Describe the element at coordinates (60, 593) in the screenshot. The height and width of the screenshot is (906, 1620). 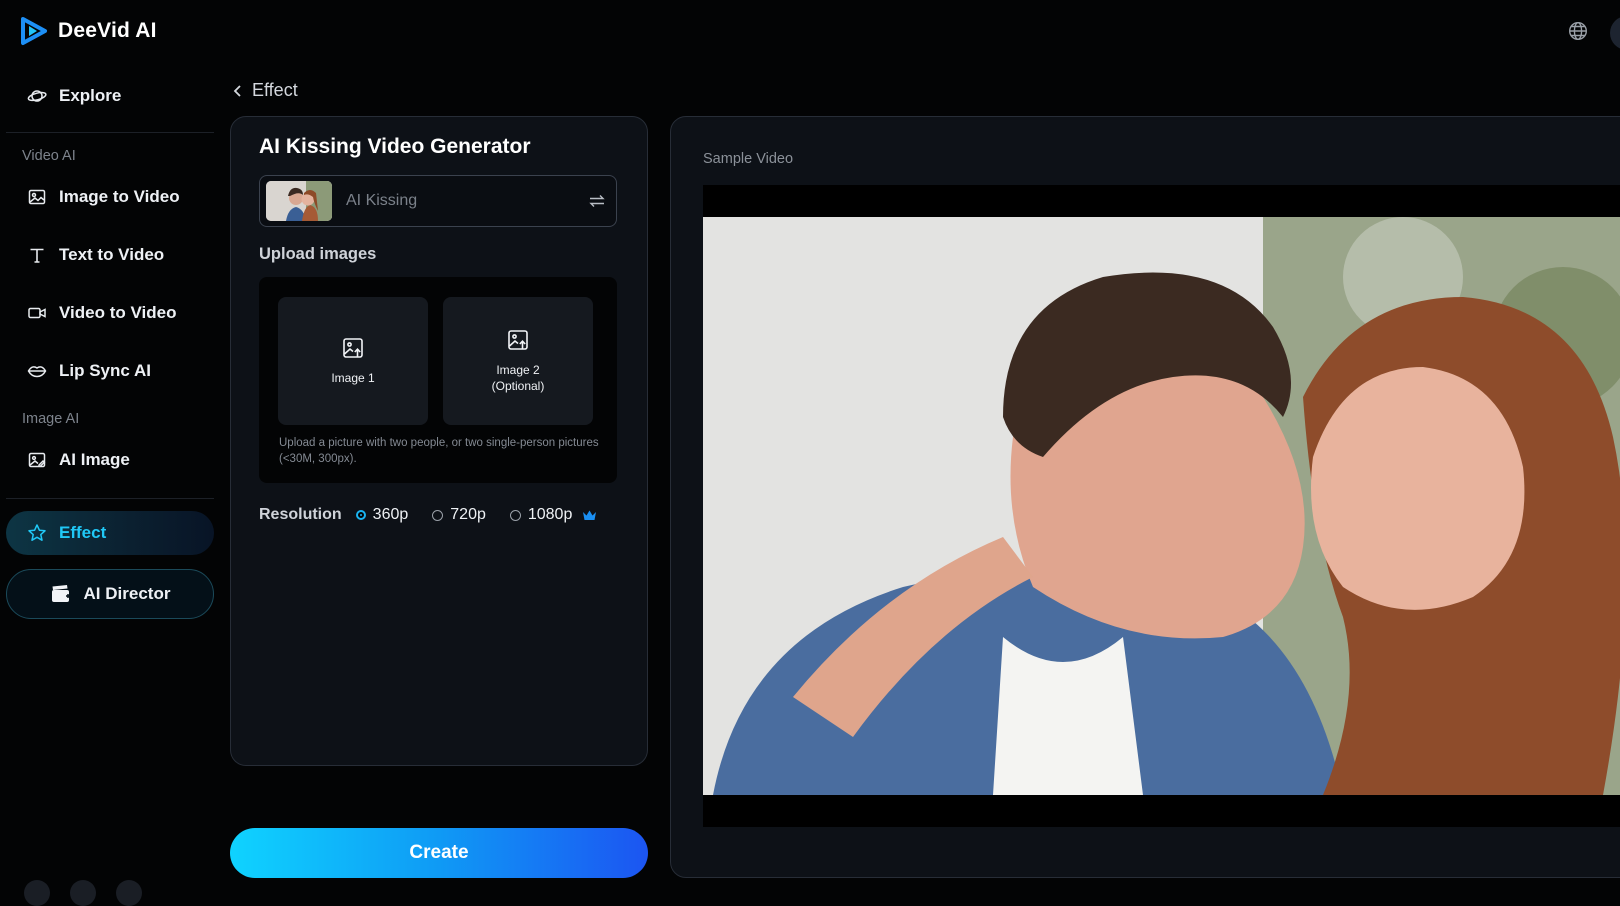
I see `clapper-icon` at that location.